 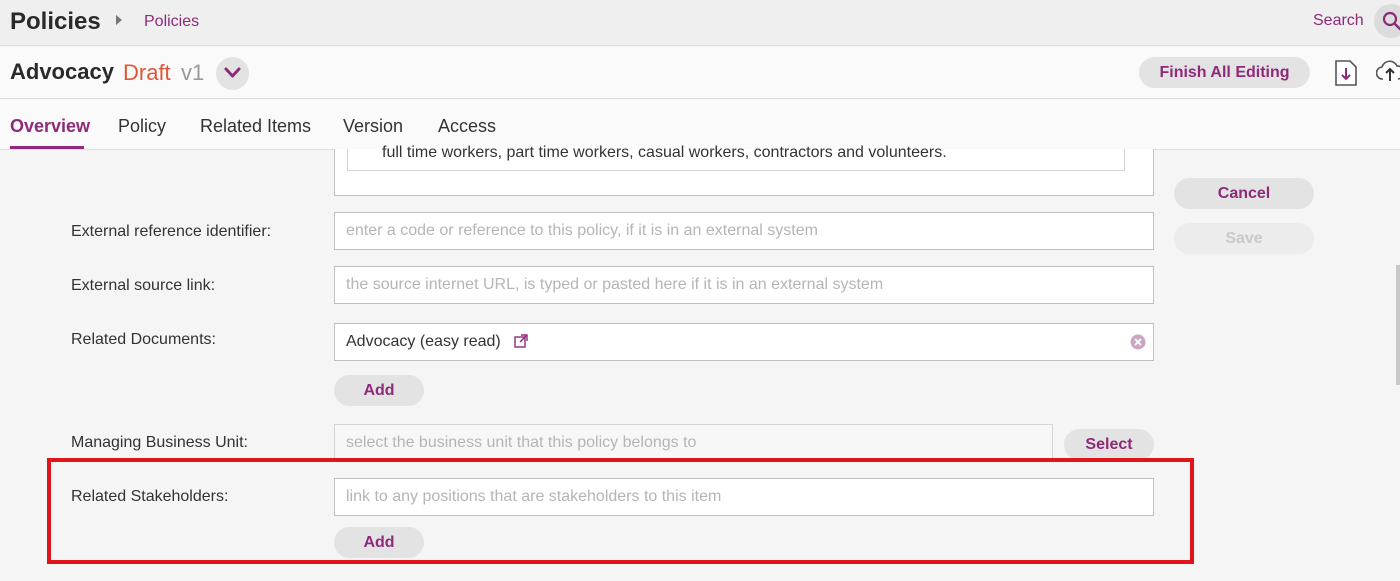 What do you see at coordinates (159, 442) in the screenshot?
I see `managing-business-unit-label: Managing Business Unit:` at bounding box center [159, 442].